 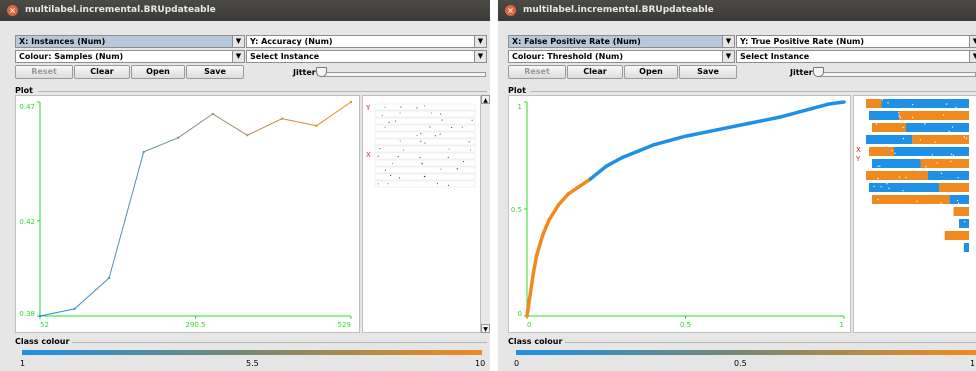 I want to click on y-axis-select: Y: True Positive Rate (Num)▼, so click(x=856, y=41).